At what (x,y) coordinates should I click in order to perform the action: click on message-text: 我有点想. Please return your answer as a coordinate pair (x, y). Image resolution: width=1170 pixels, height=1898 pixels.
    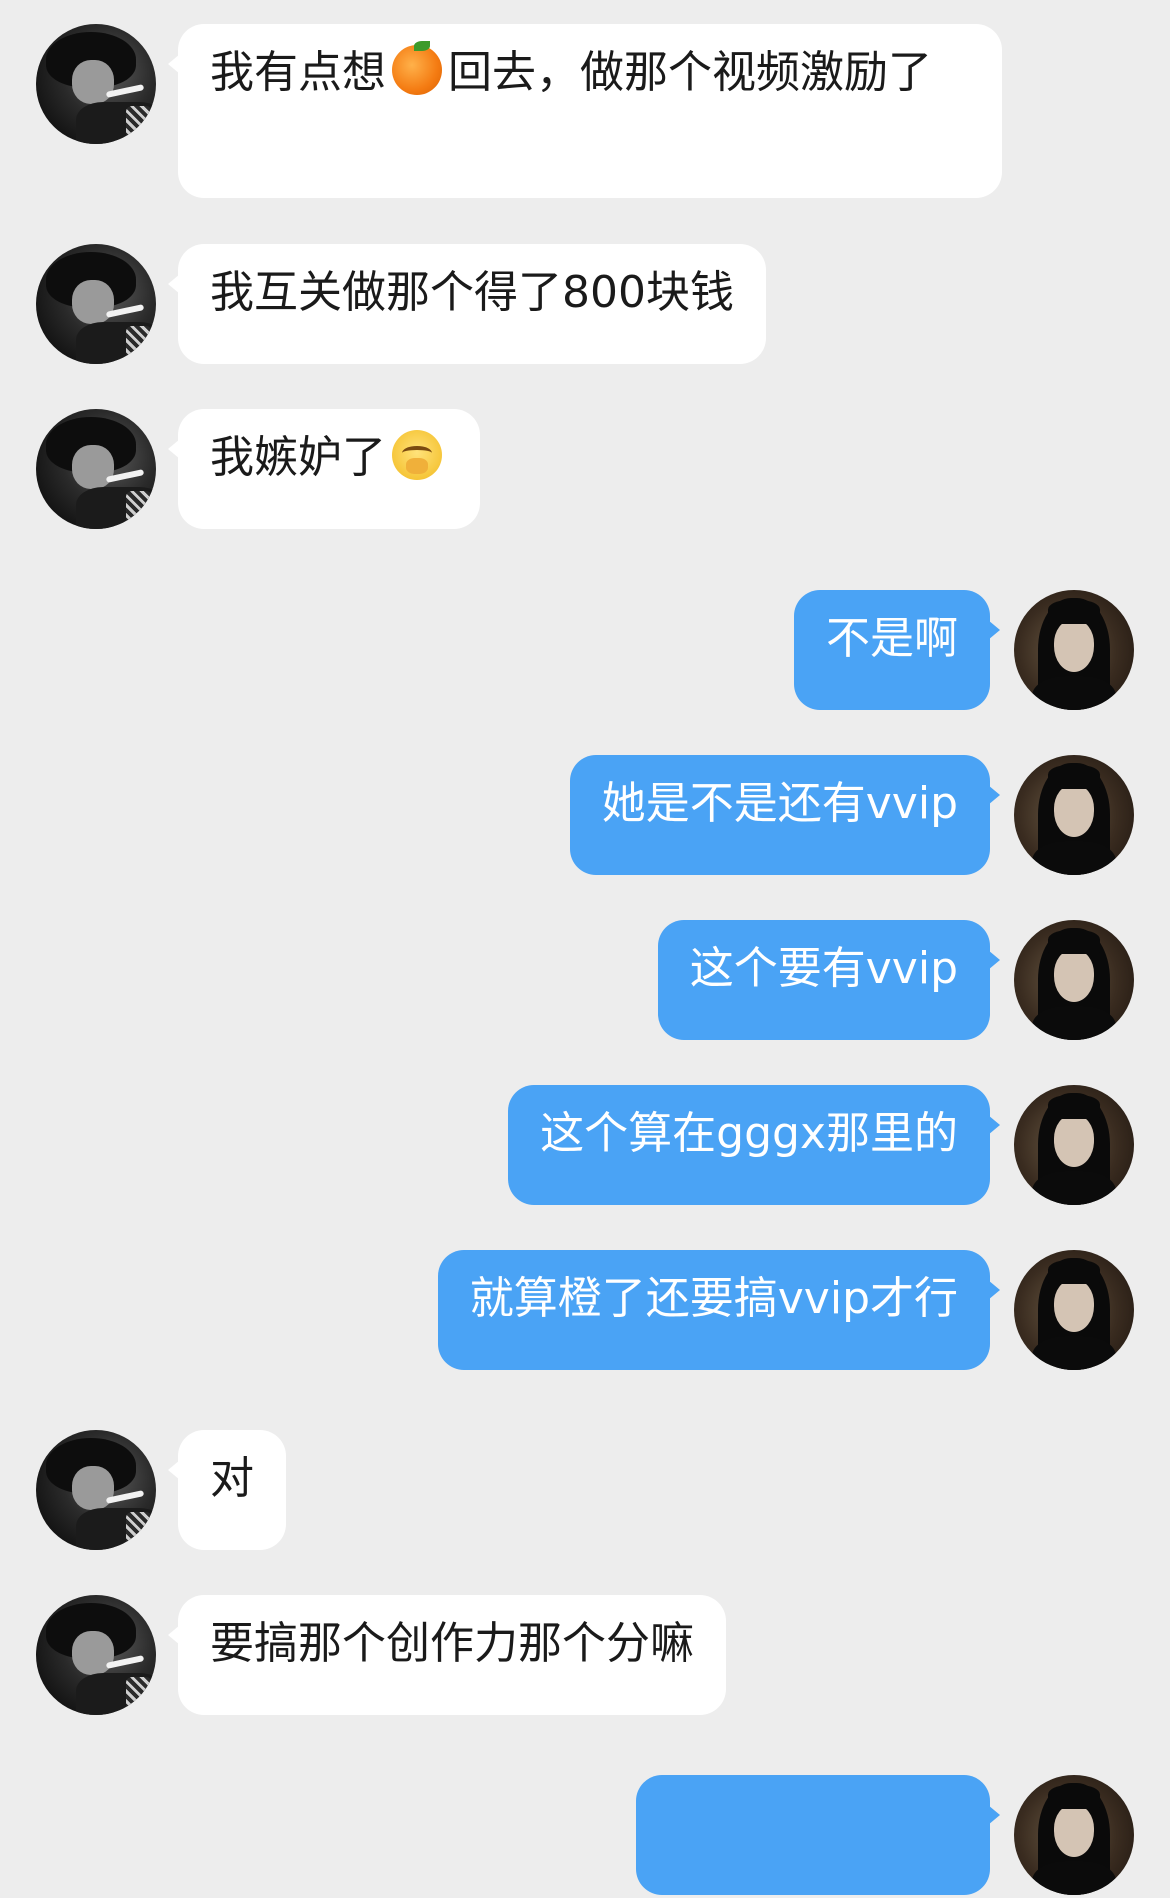
    Looking at the image, I should click on (298, 72).